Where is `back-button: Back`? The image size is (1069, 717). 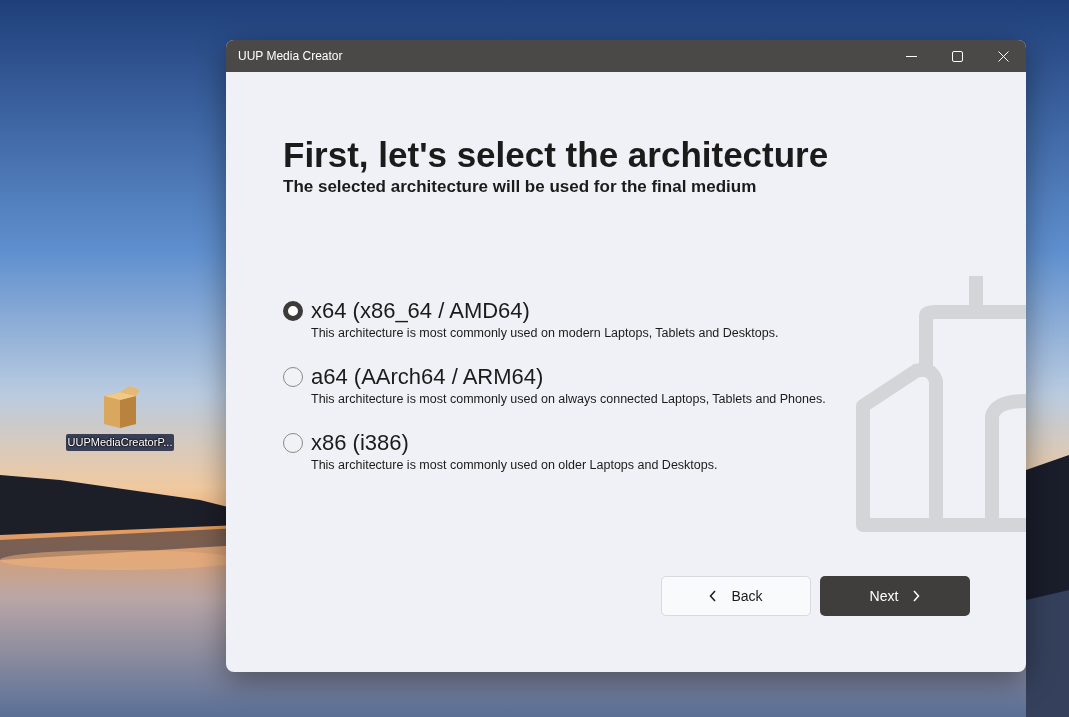 back-button: Back is located at coordinates (736, 596).